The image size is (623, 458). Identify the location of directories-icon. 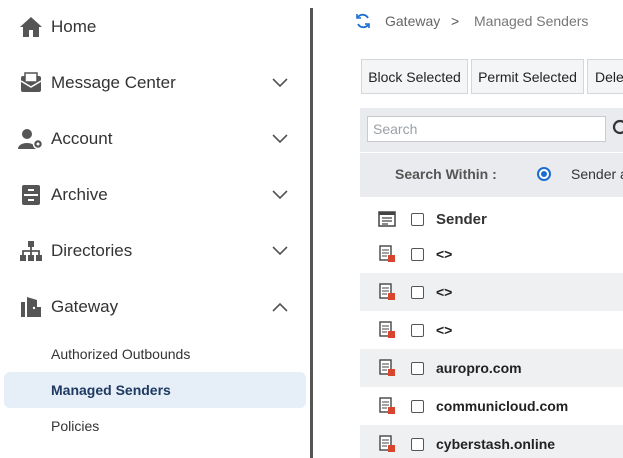
(31, 251).